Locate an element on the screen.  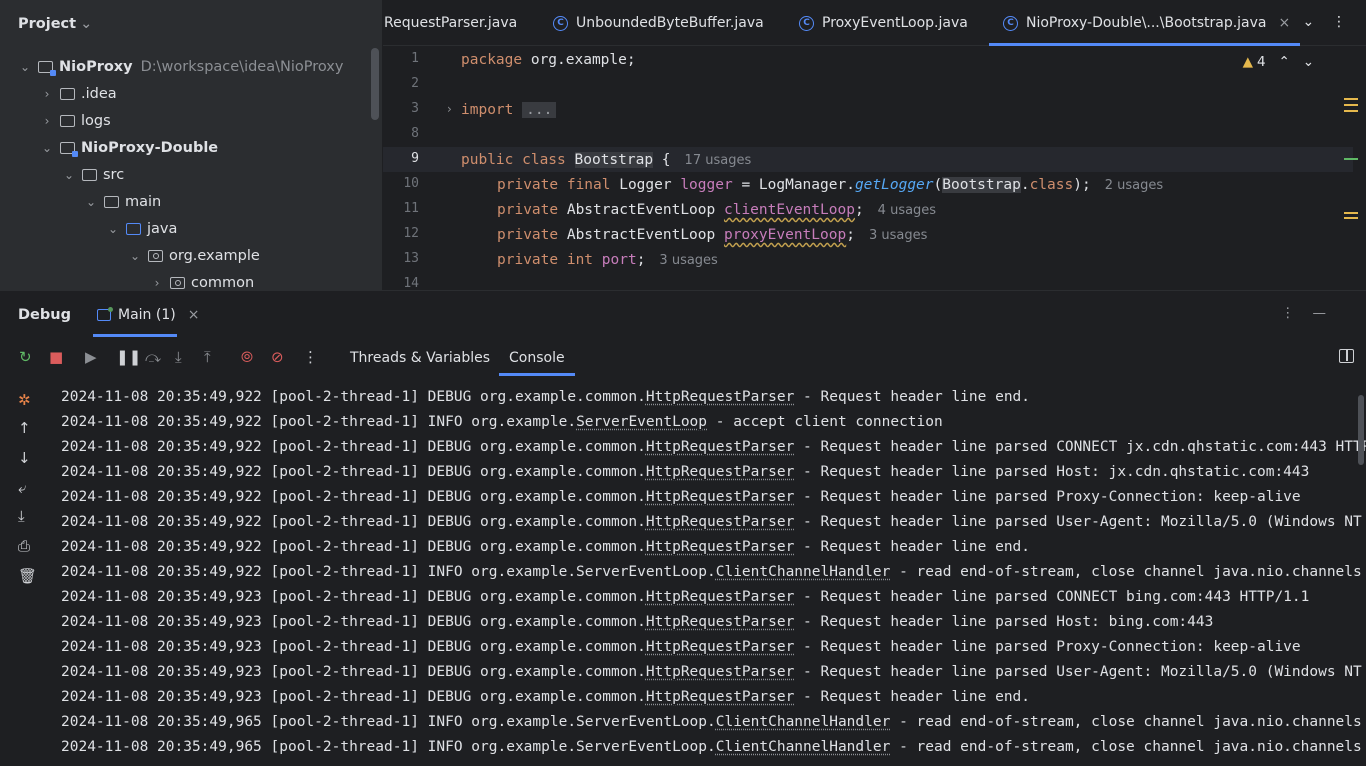
usages-hint: 2 usages is located at coordinates (1134, 185).